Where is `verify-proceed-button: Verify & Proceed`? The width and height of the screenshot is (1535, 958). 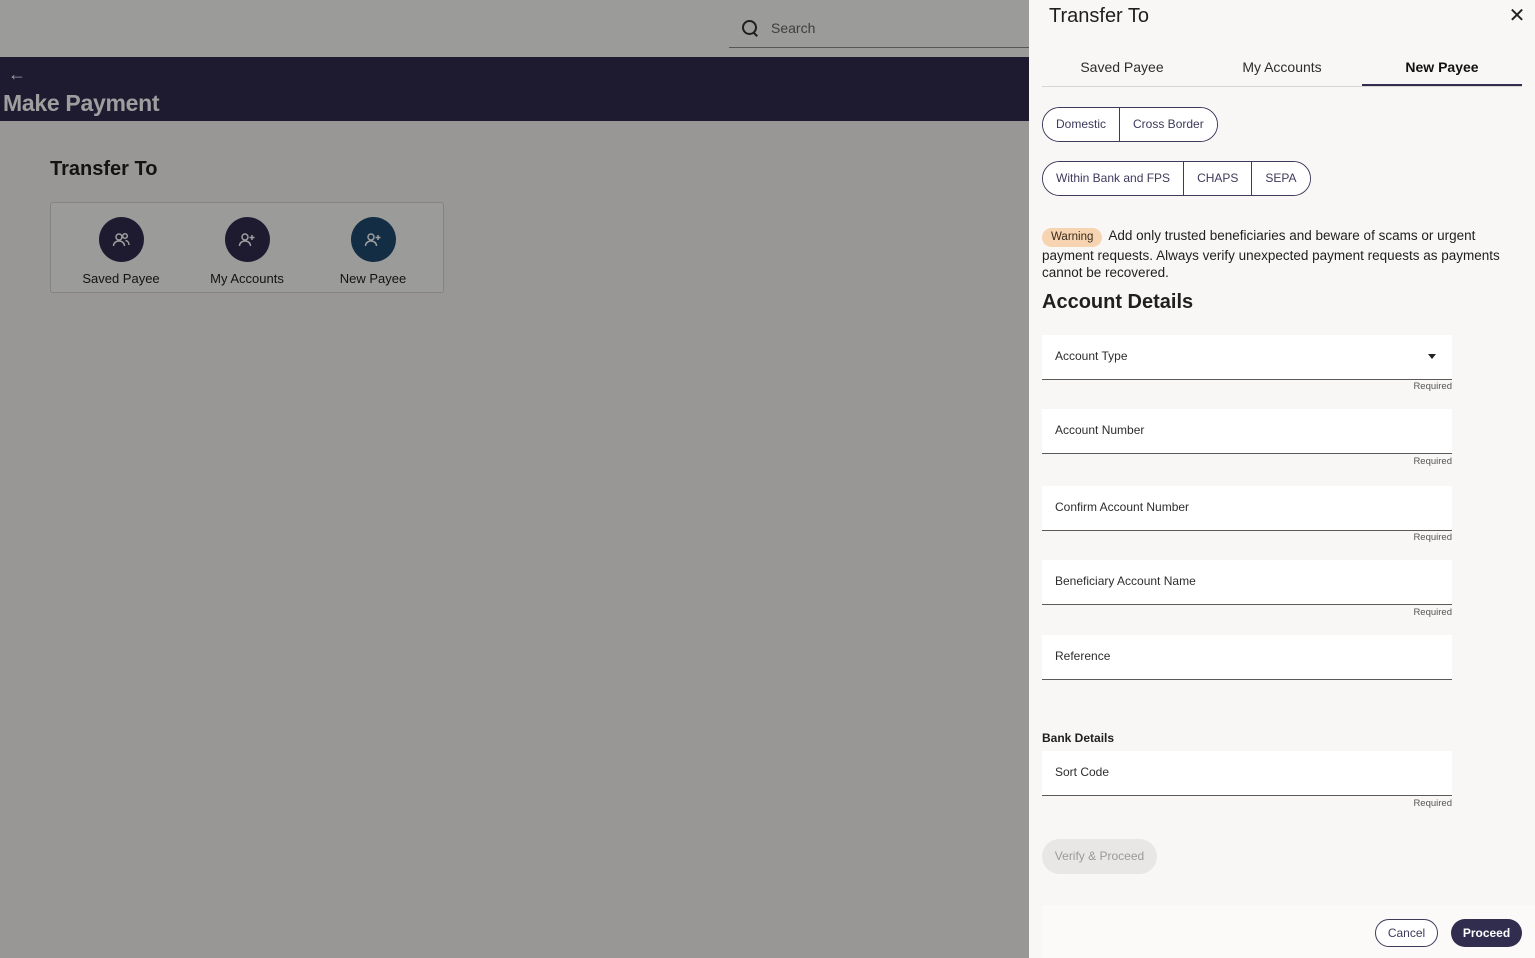 verify-proceed-button: Verify & Proceed is located at coordinates (1099, 856).